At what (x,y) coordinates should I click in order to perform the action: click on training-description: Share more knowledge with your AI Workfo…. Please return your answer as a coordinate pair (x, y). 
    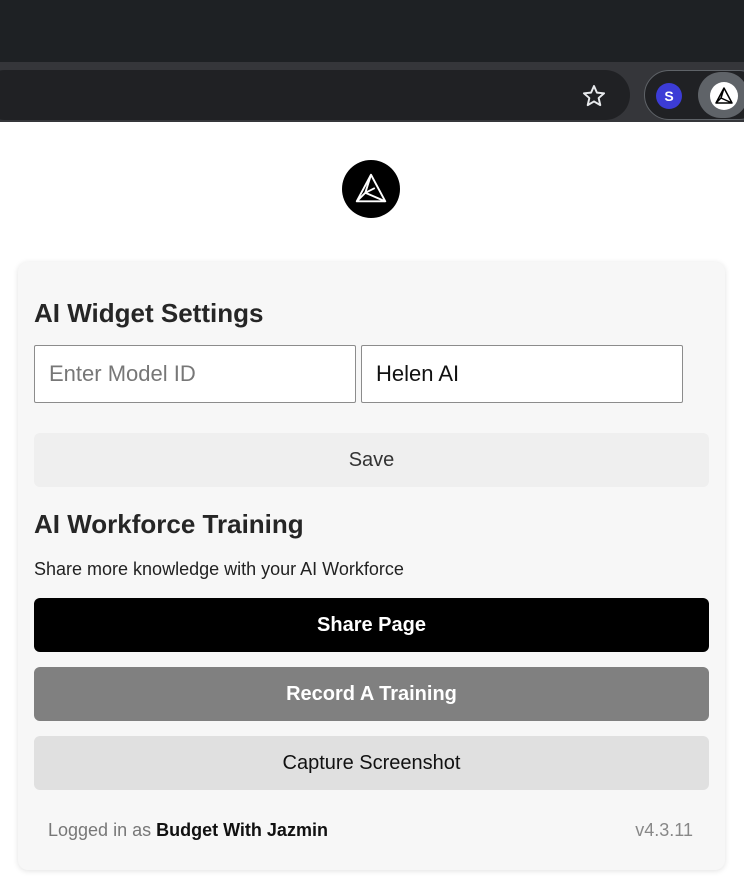
    Looking at the image, I should click on (219, 569).